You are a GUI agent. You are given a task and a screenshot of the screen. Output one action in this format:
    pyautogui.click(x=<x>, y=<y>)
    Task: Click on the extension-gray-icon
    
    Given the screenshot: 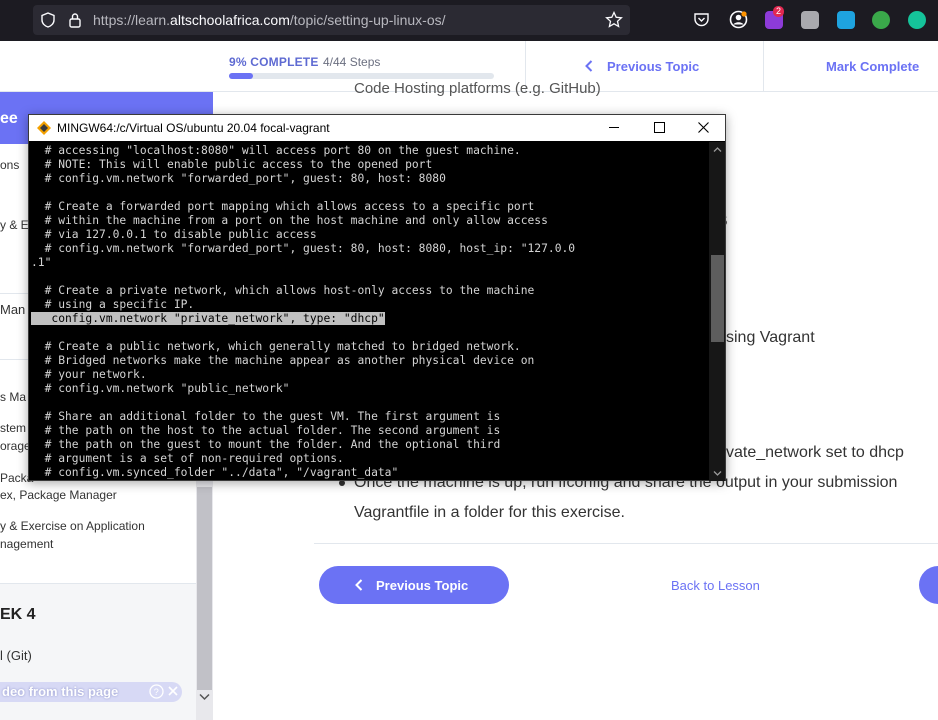 What is the action you would take?
    pyautogui.click(x=810, y=20)
    